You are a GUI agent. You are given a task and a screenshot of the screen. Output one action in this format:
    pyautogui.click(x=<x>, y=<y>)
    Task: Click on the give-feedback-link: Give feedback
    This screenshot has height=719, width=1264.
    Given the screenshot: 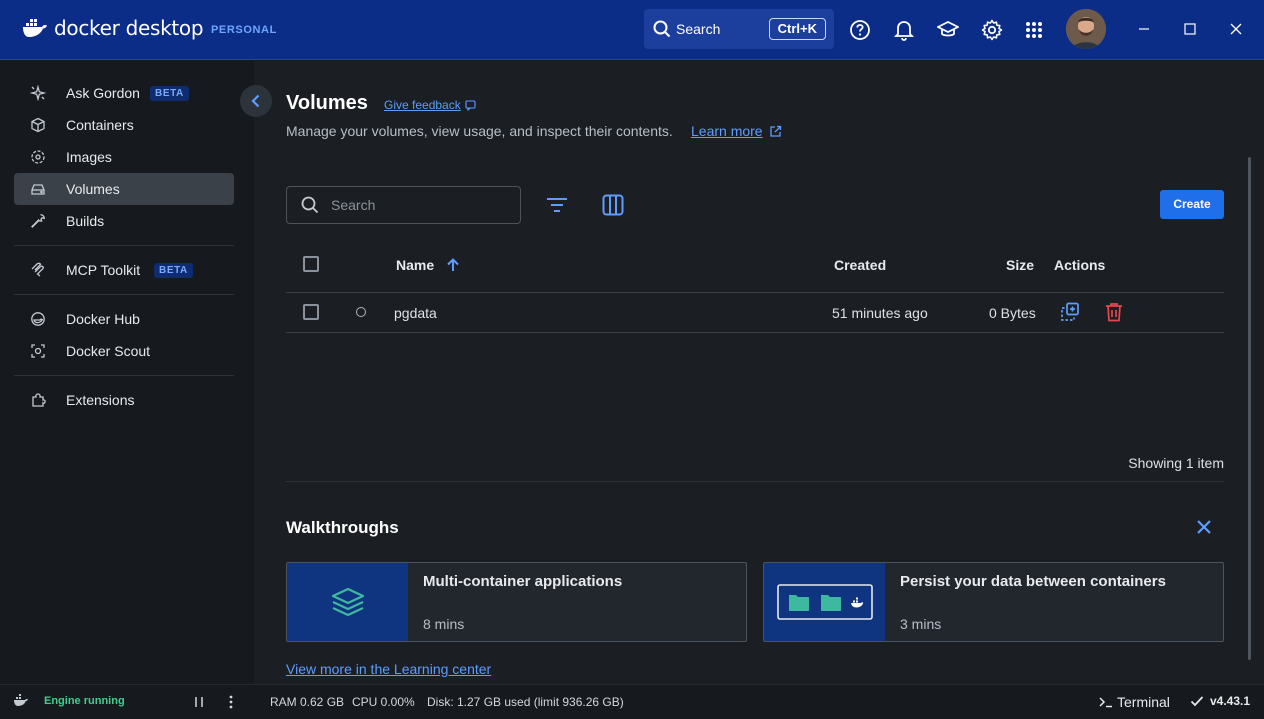 What is the action you would take?
    pyautogui.click(x=430, y=105)
    